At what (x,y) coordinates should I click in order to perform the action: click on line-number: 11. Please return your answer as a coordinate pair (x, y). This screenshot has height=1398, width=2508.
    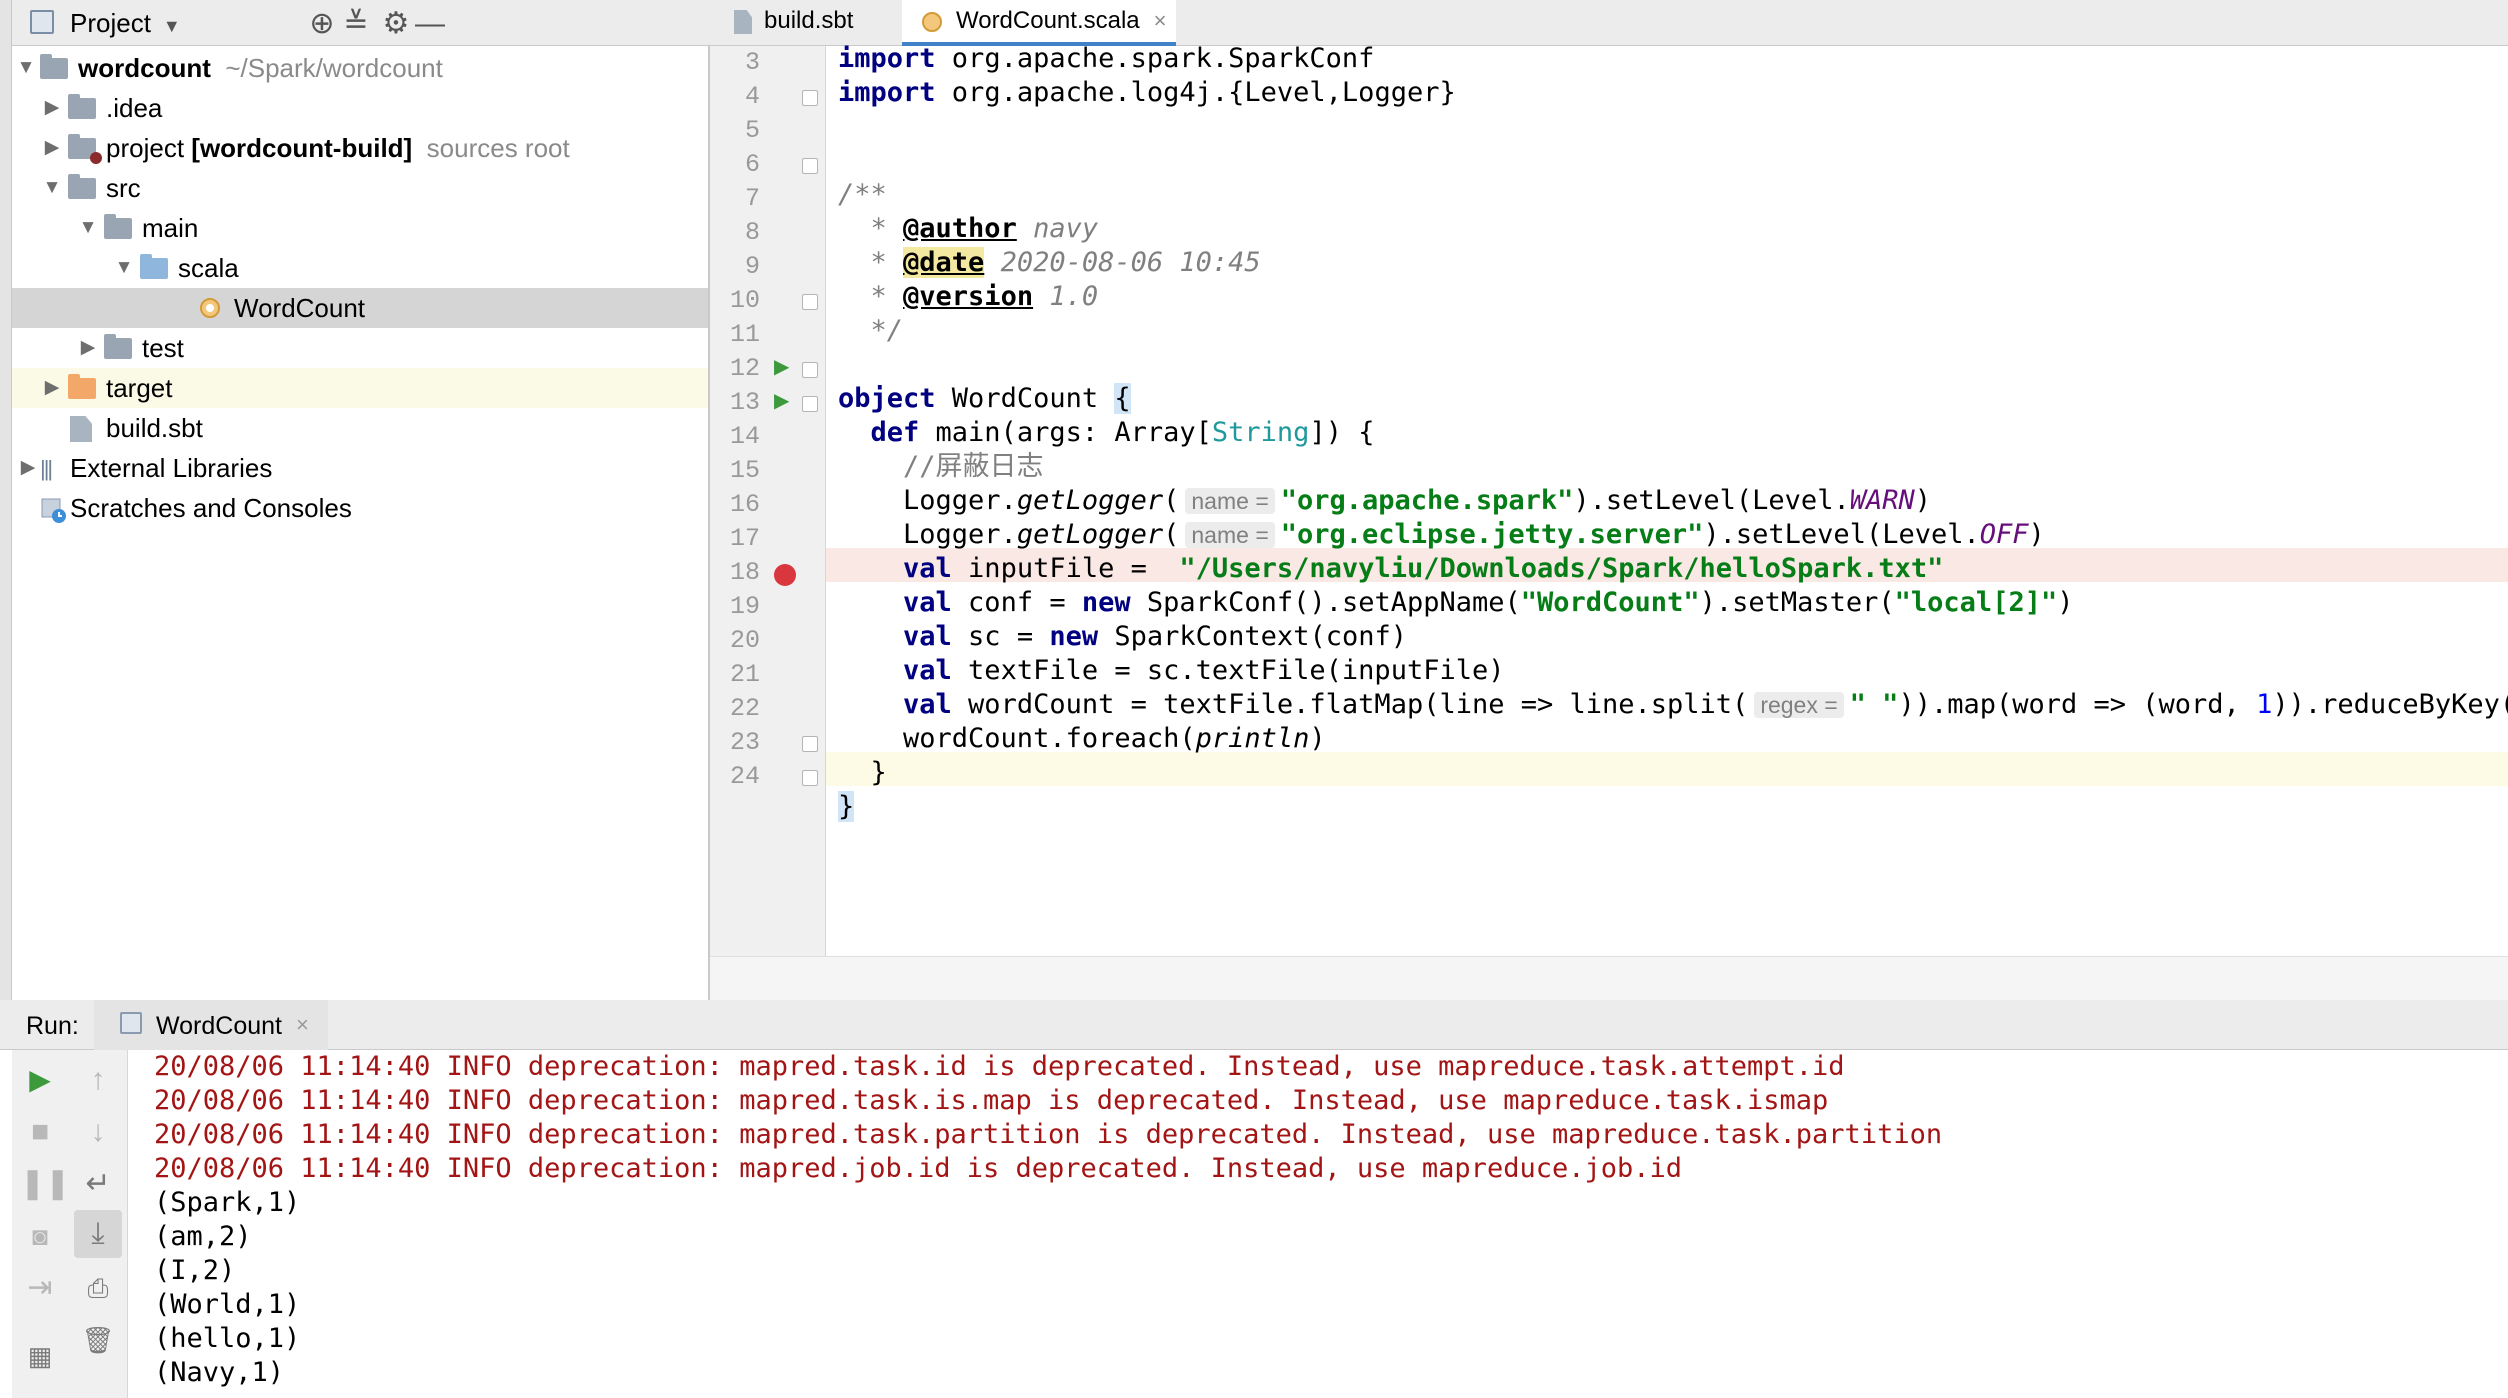
    Looking at the image, I should click on (744, 334).